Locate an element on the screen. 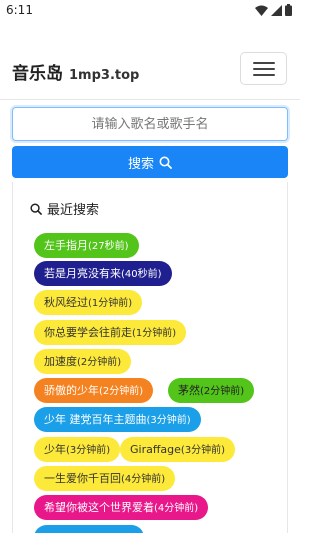  recent-search-tag: 茅然(2分钟前) is located at coordinates (211, 390).